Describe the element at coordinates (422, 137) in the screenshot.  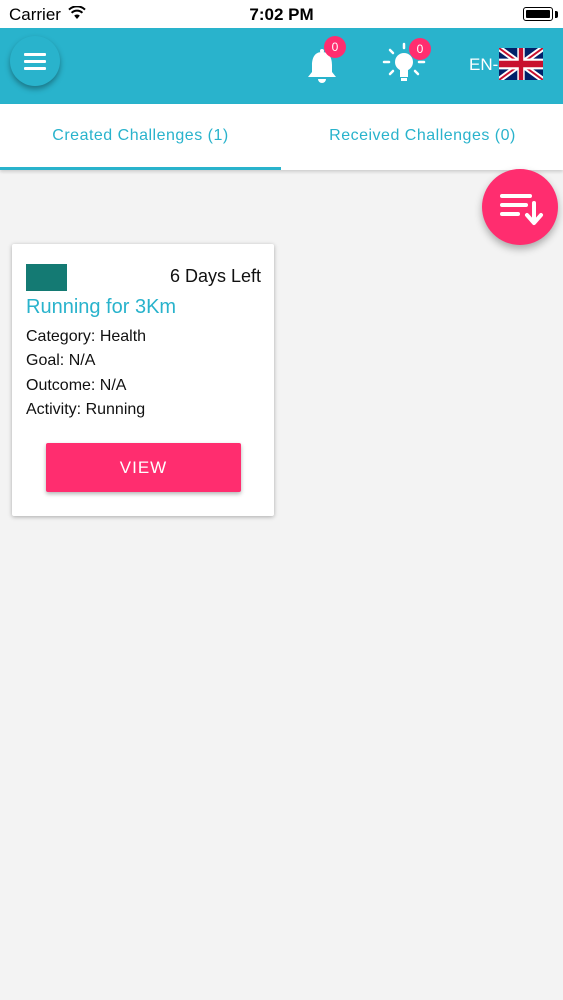
I see `tab-received-challenges: Received Challenges (0)` at that location.